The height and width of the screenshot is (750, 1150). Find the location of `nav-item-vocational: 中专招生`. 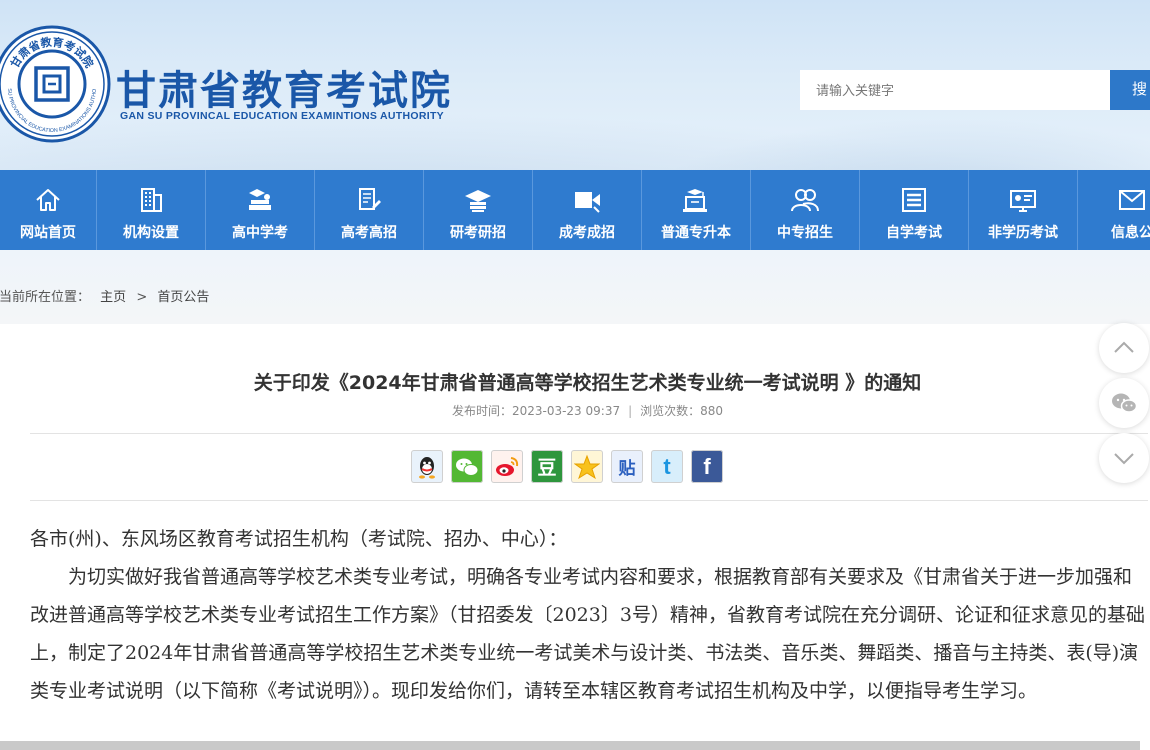

nav-item-vocational: 中专招生 is located at coordinates (805, 210).